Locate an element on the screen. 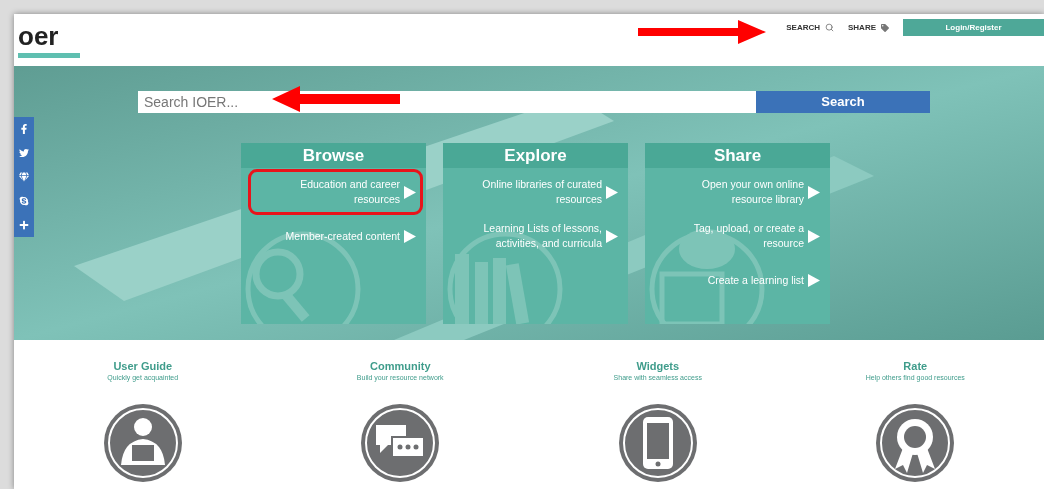  nav-link: SHARE is located at coordinates (868, 27).